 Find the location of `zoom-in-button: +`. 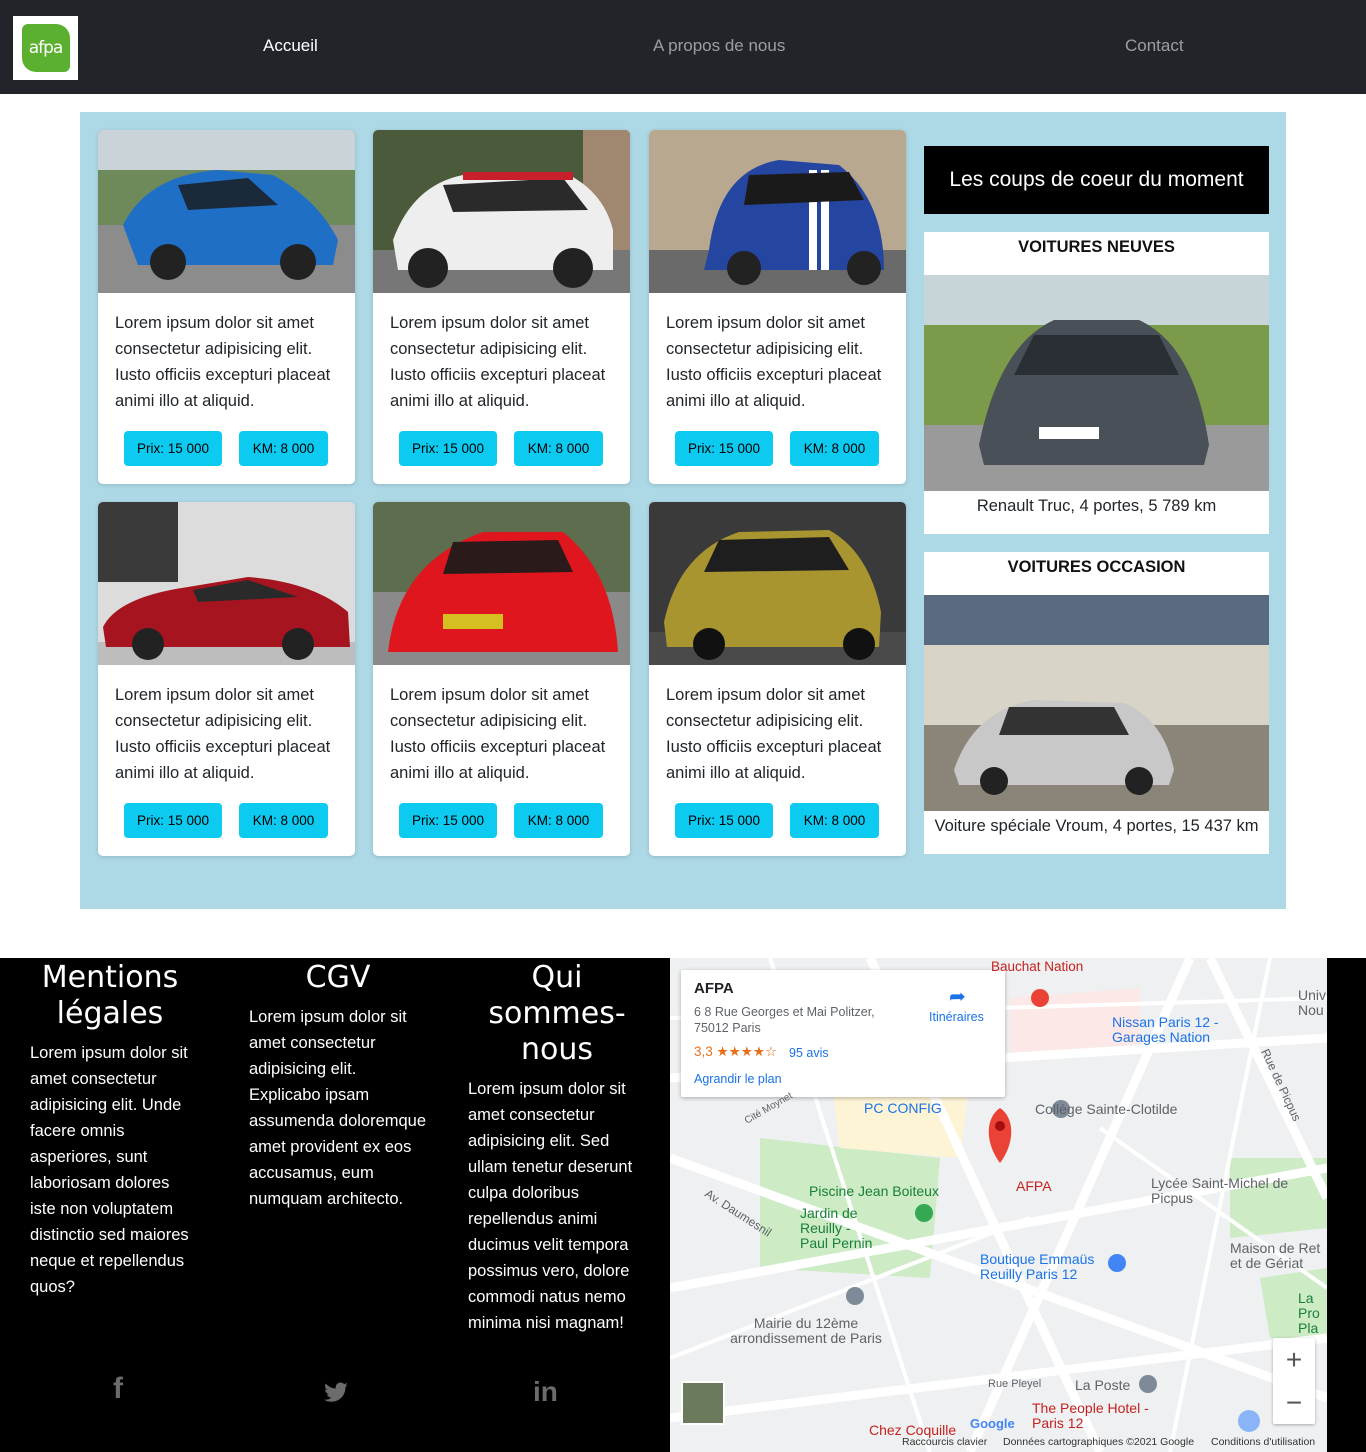

zoom-in-button: + is located at coordinates (1294, 1359).